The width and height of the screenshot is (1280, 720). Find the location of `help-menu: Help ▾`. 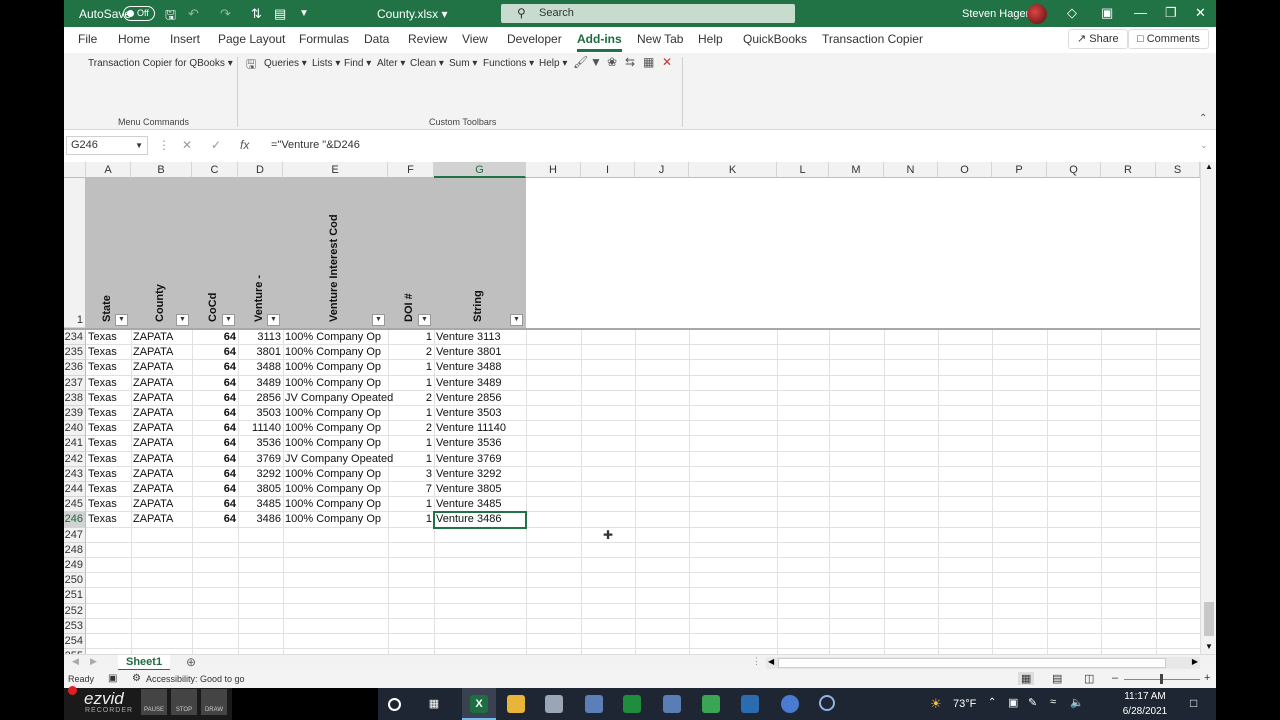

help-menu: Help ▾ is located at coordinates (553, 63).